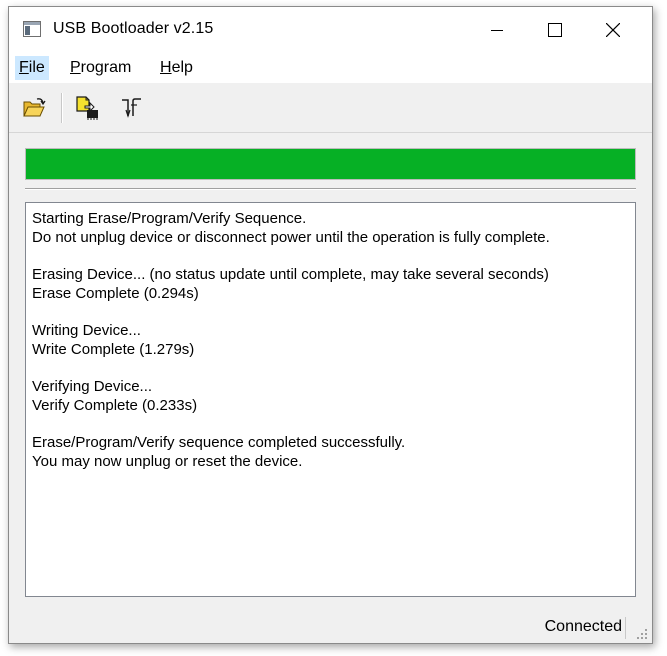 This screenshot has width=667, height=656. I want to click on status-bar: Connected, so click(330, 628).